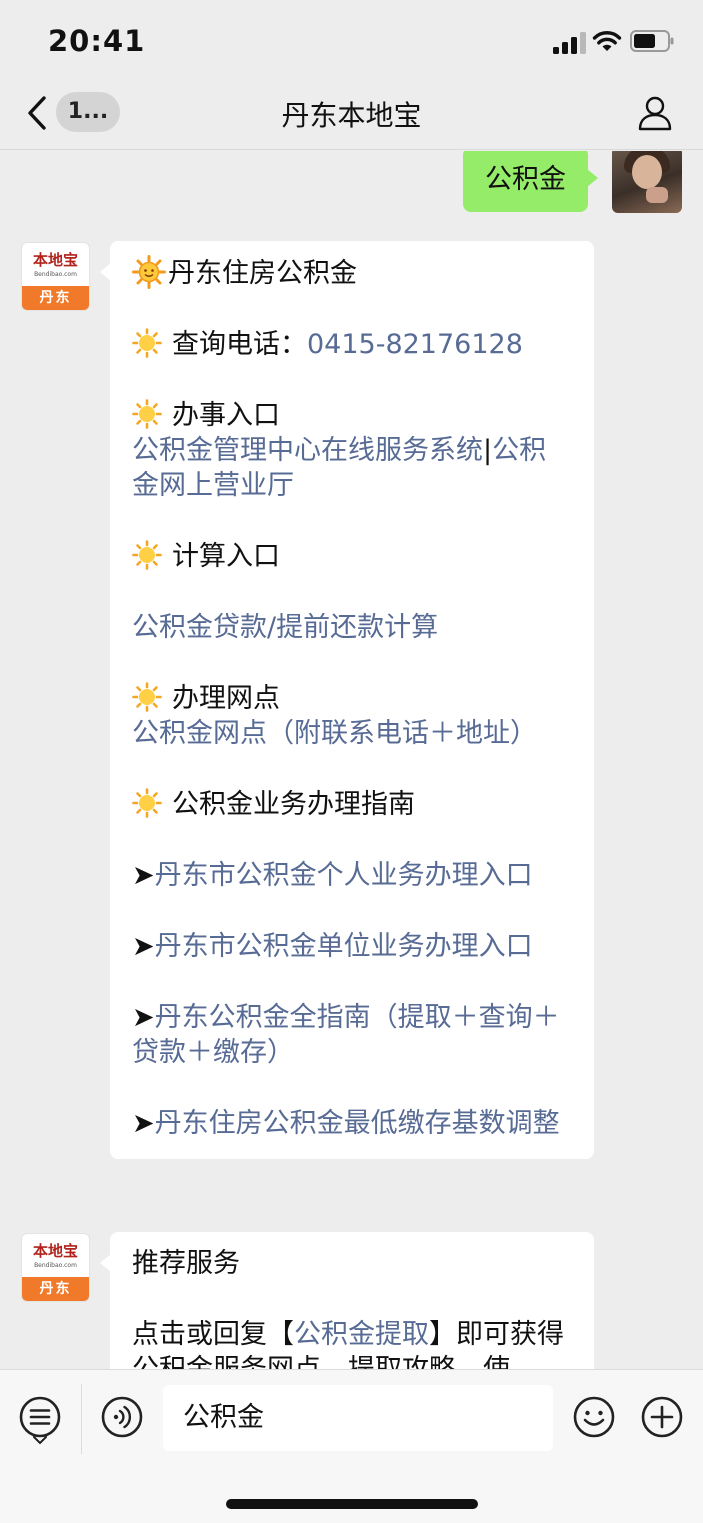  What do you see at coordinates (122, 1417) in the screenshot?
I see `voice-icon` at bounding box center [122, 1417].